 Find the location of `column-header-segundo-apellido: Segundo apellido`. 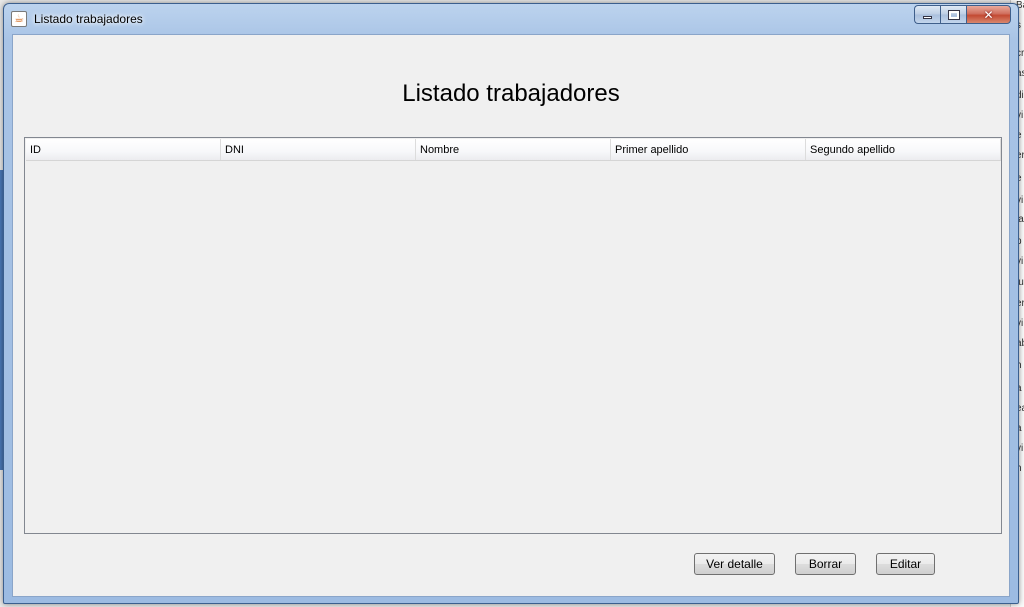

column-header-segundo-apellido: Segundo apellido is located at coordinates (903, 149).